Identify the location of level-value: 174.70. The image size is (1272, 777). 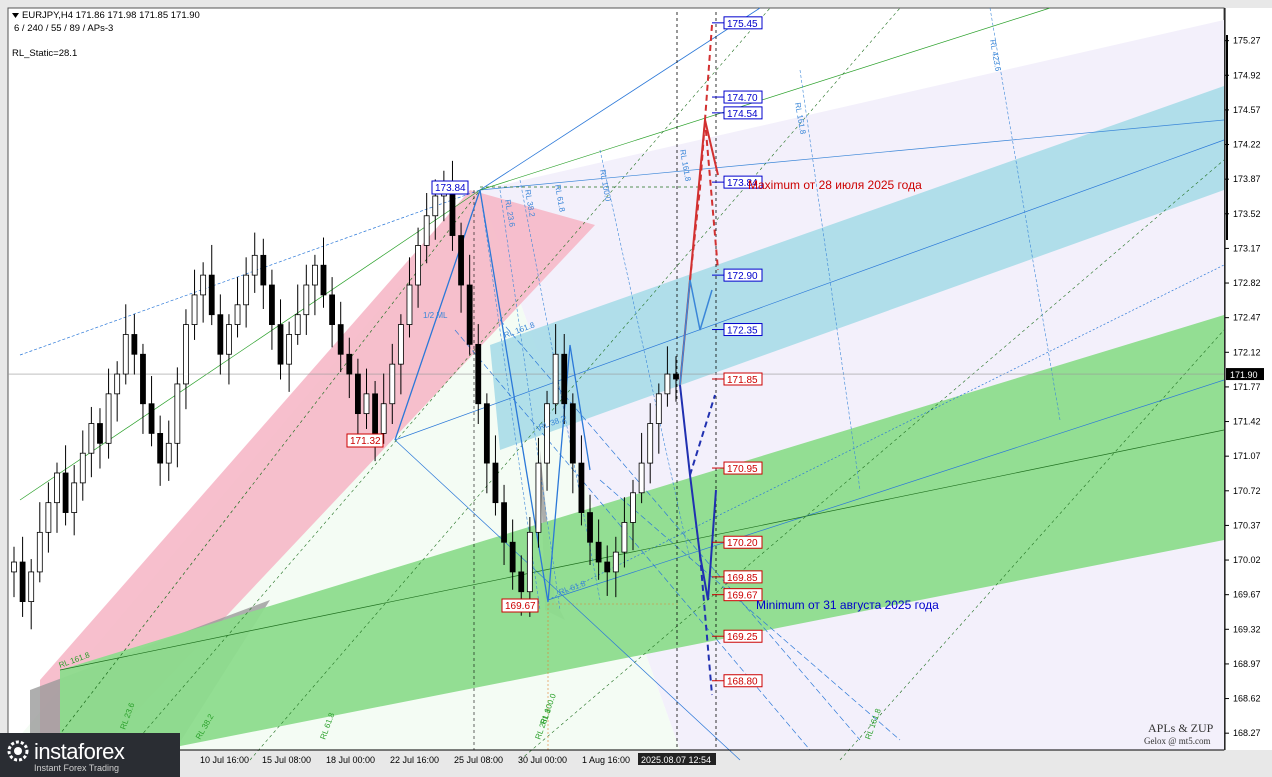
(742, 98).